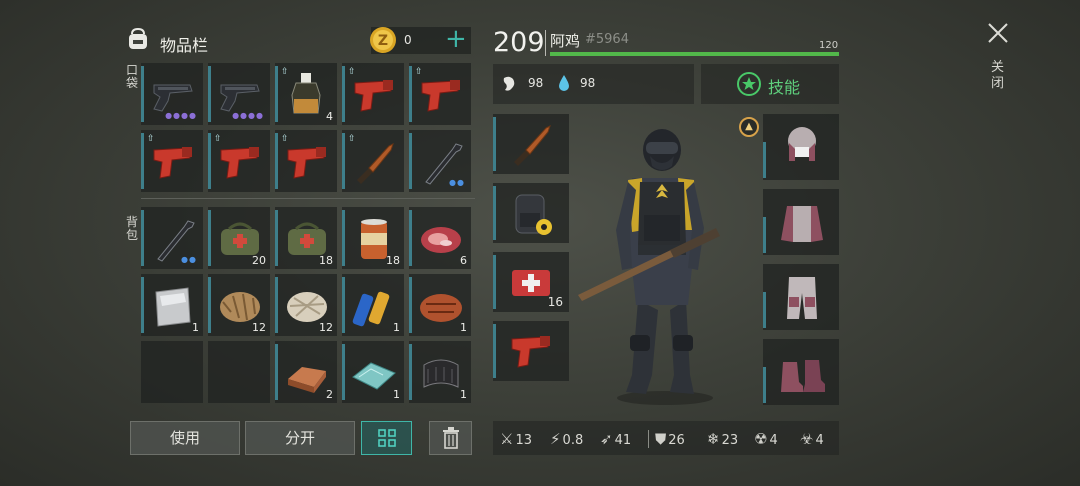 This screenshot has width=1080, height=486. Describe the element at coordinates (326, 327) in the screenshot. I see `item-count: 12` at that location.